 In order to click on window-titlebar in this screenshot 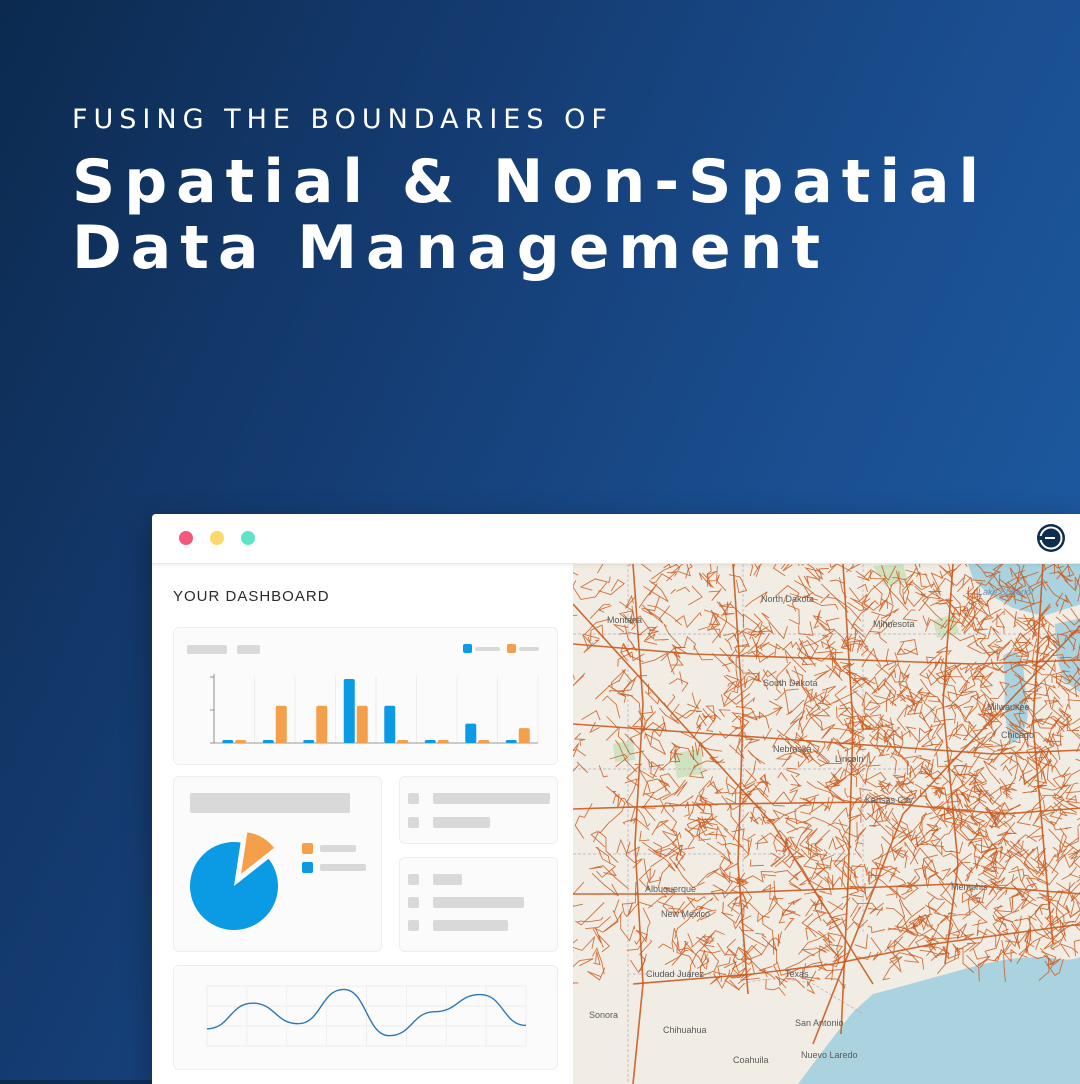, I will do `click(616, 539)`.